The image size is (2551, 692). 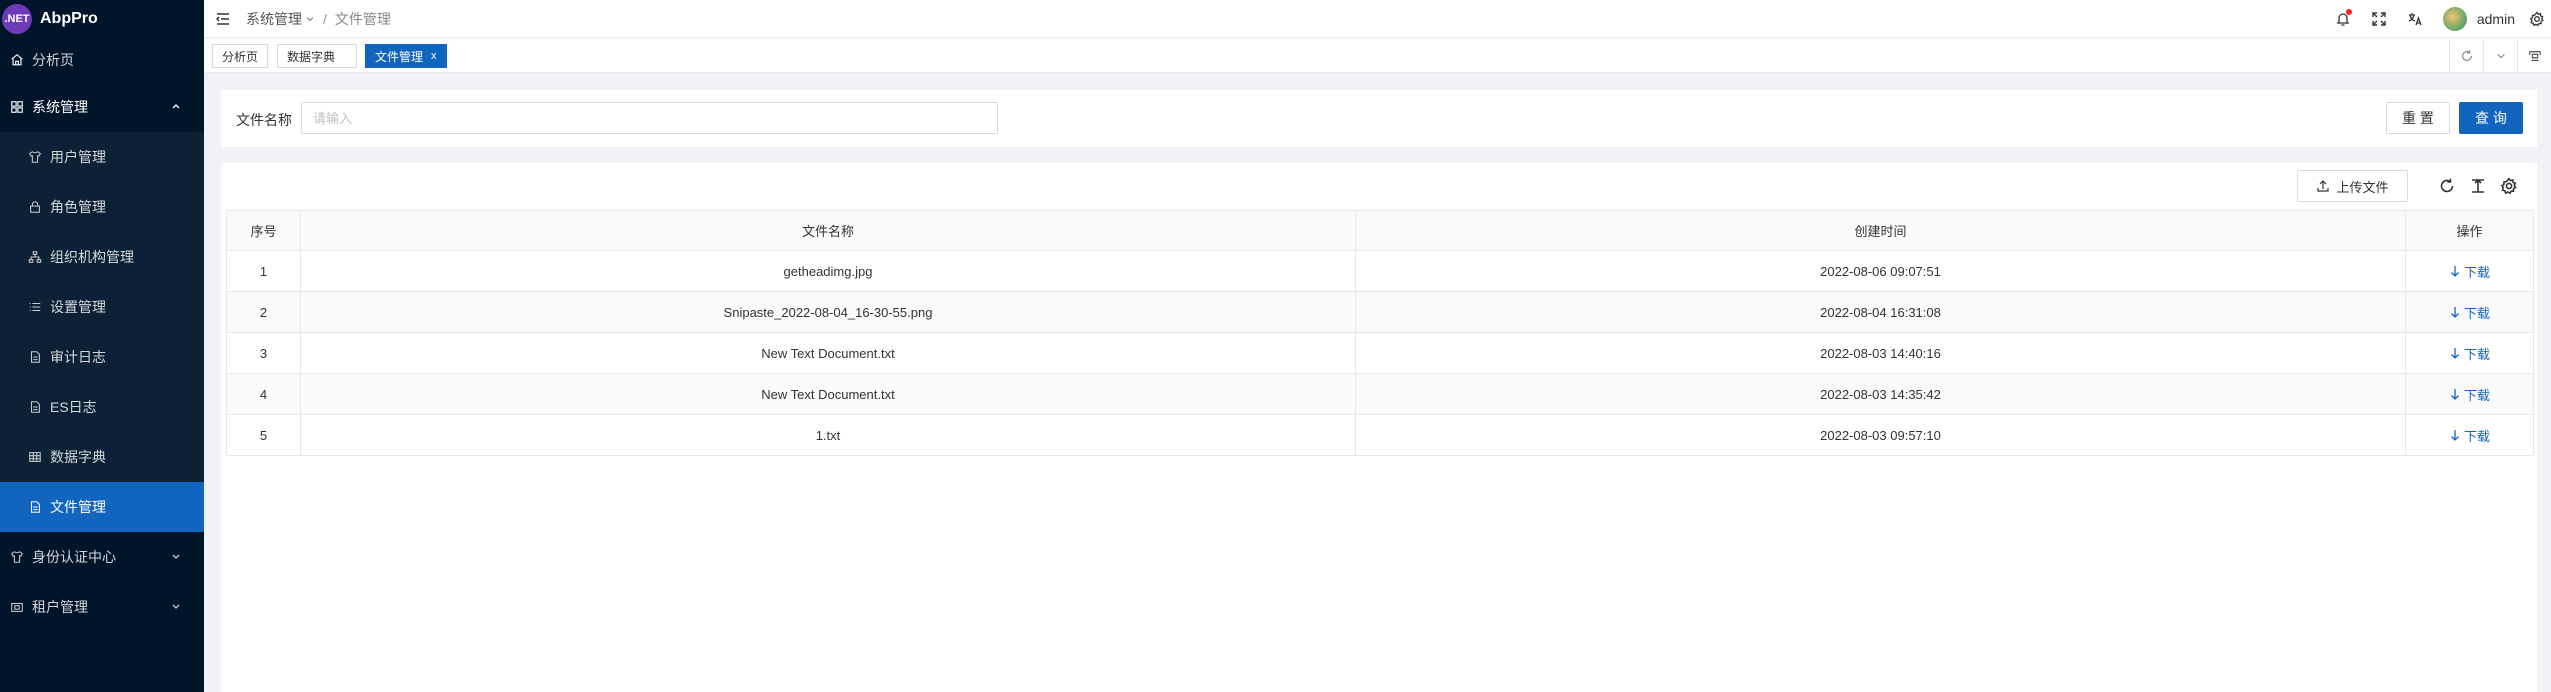 What do you see at coordinates (264, 120) in the screenshot?
I see `file-name-label: 文件名称` at bounding box center [264, 120].